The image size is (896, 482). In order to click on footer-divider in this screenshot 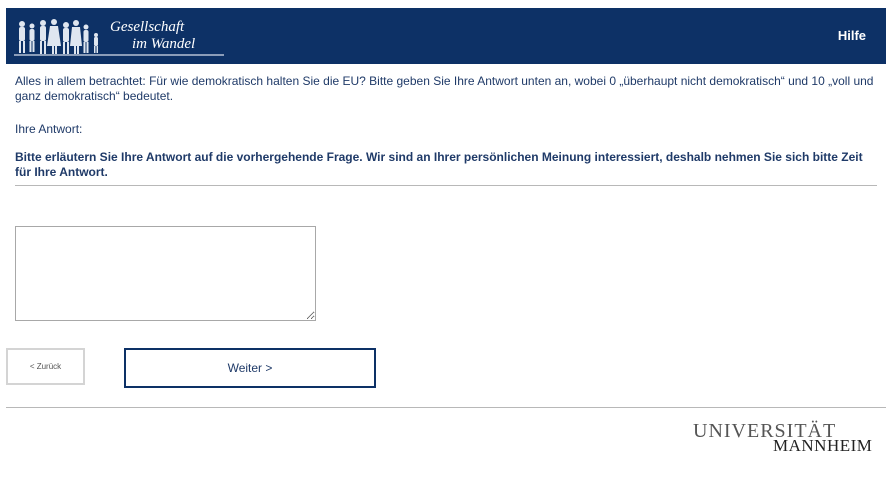, I will do `click(446, 407)`.